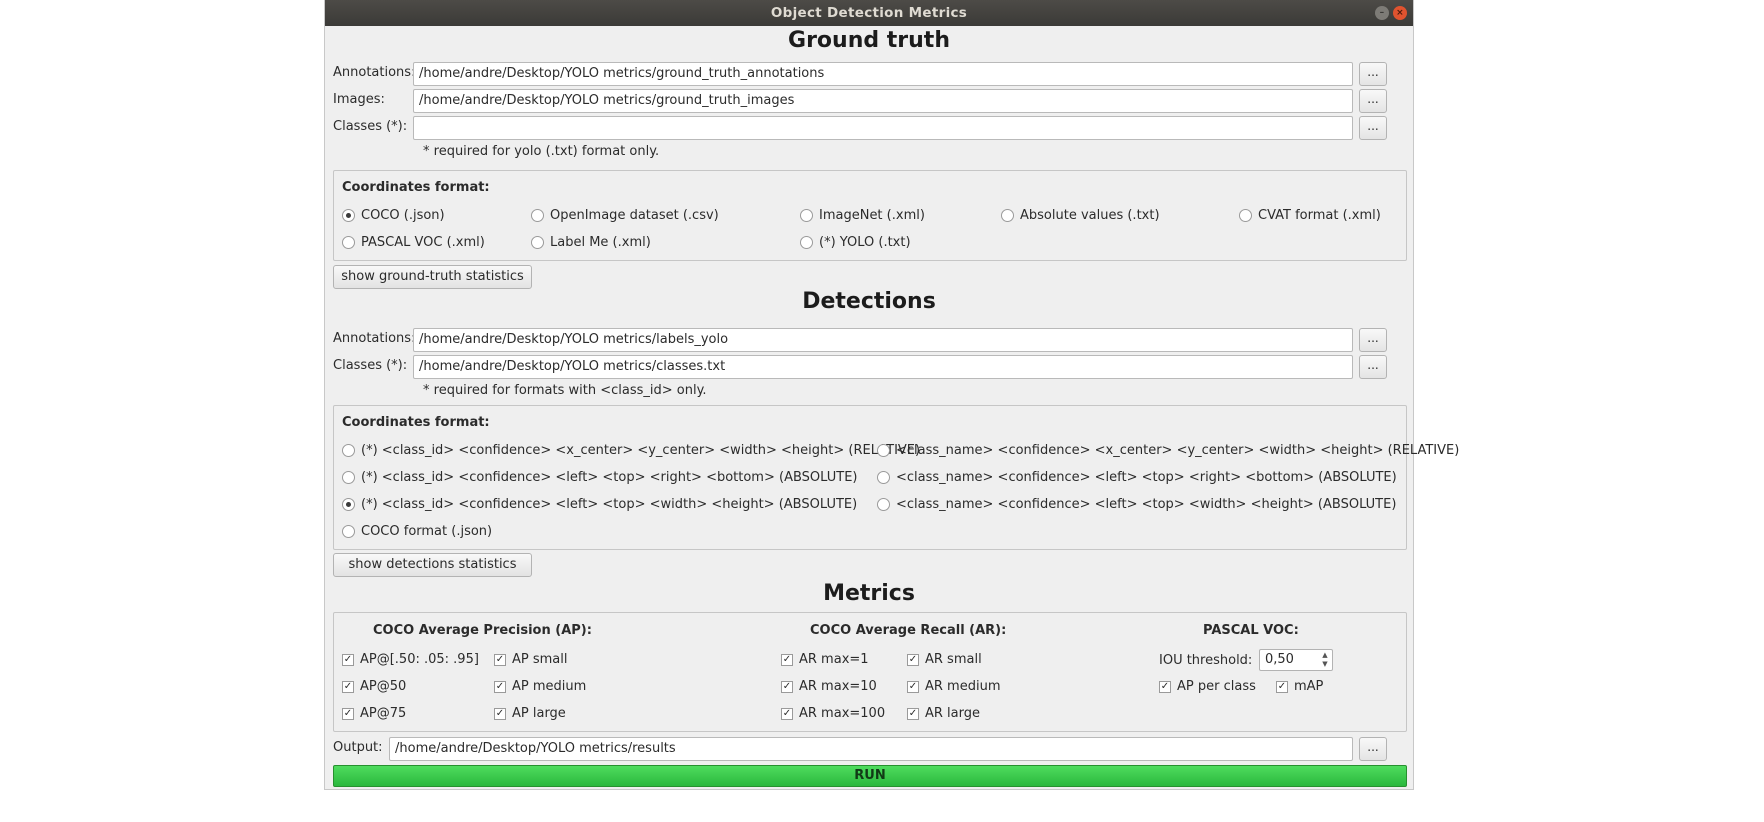 This screenshot has width=1764, height=822. What do you see at coordinates (374, 686) in the screenshot?
I see `ap-50-checkbox: ✓ AP@50` at bounding box center [374, 686].